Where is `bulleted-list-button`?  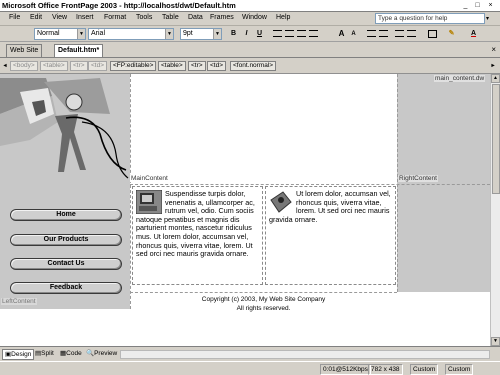 bulleted-list-button is located at coordinates (383, 34).